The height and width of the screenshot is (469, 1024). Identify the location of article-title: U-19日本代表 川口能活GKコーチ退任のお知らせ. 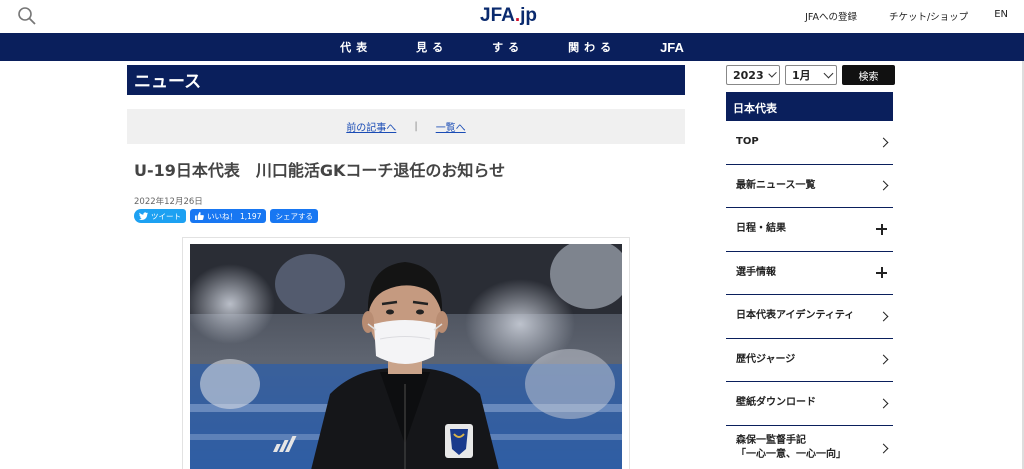
(320, 170).